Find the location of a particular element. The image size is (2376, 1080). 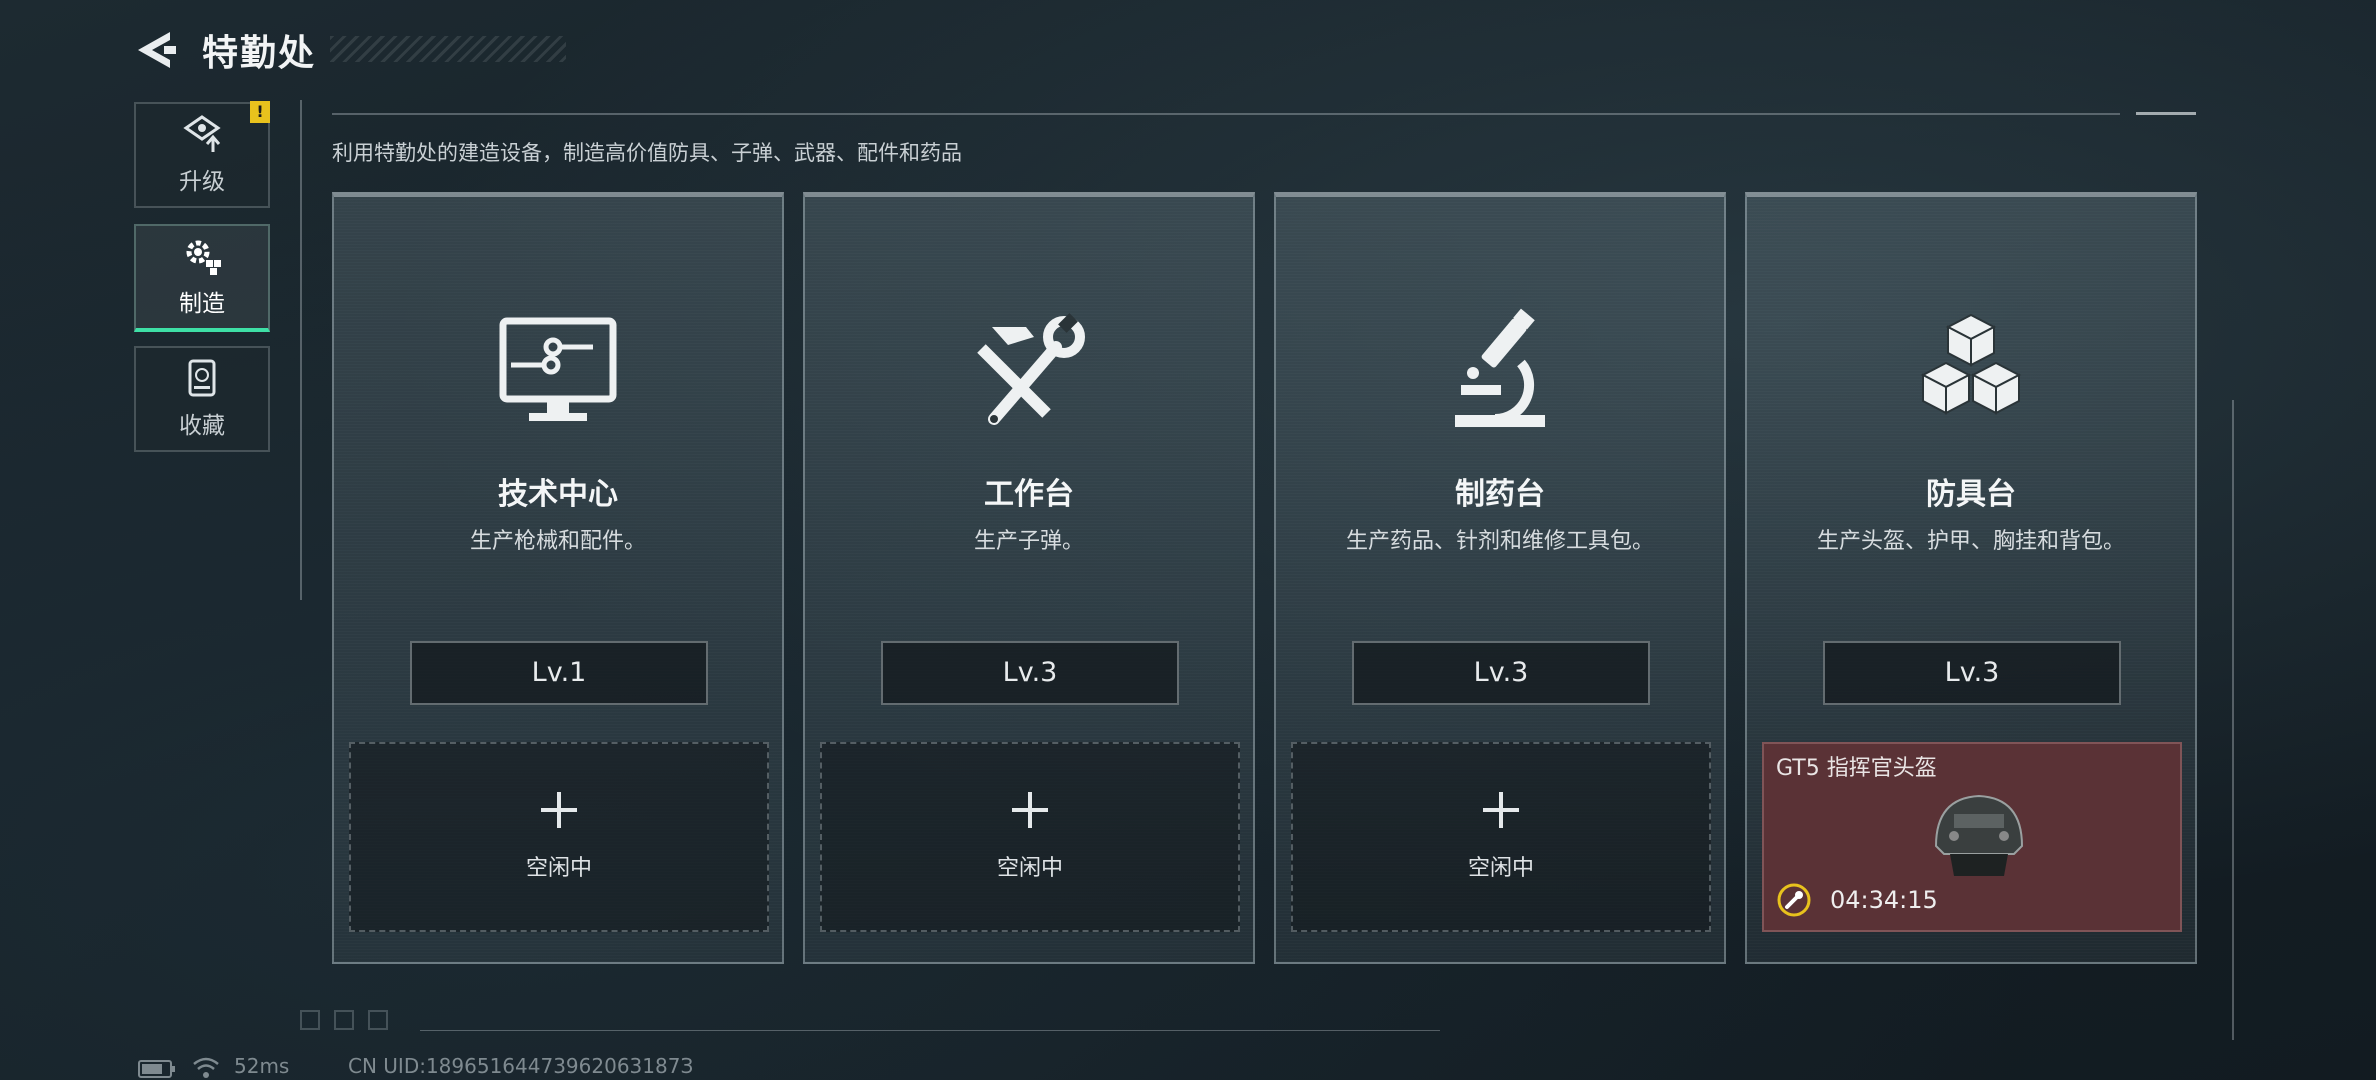

page-title: 特勤处 is located at coordinates (259, 53).